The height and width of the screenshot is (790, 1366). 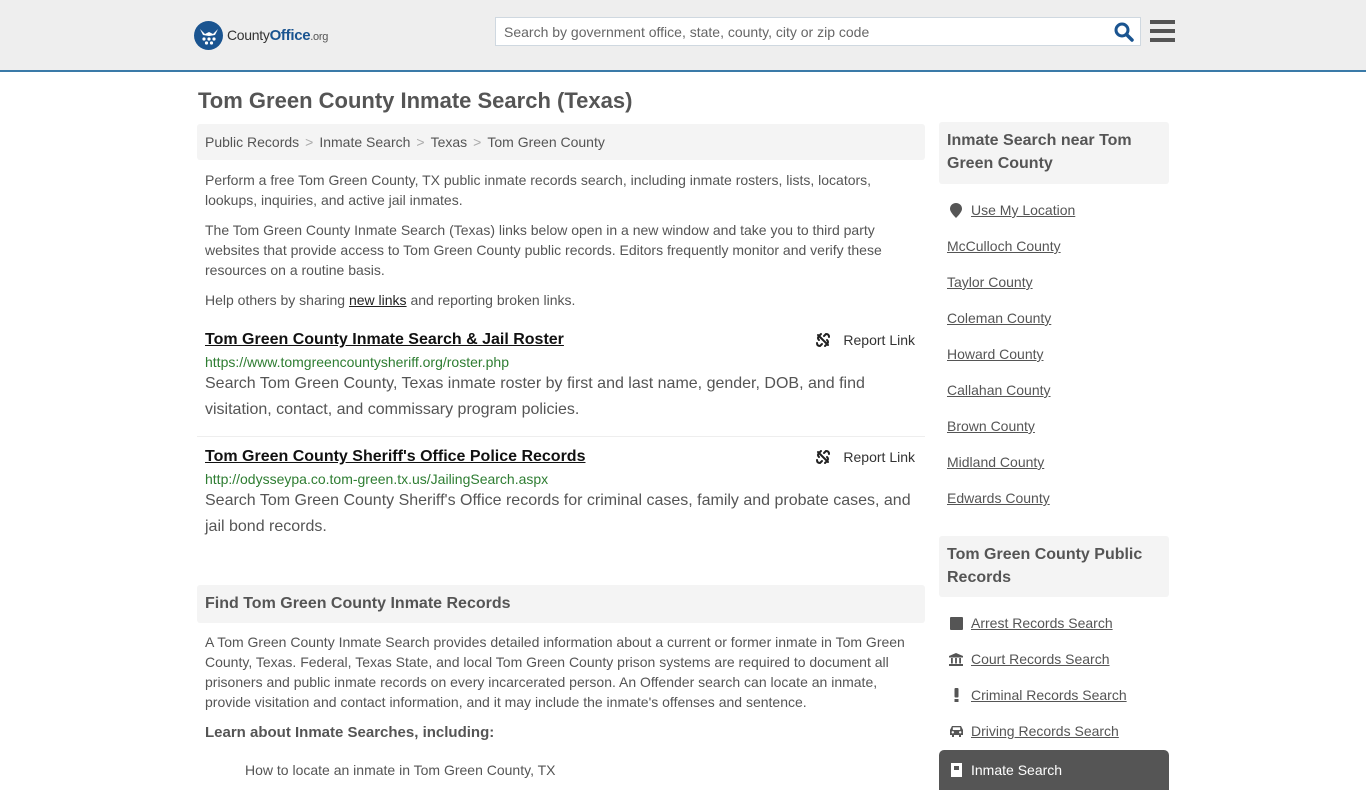 I want to click on breadcrumb-public-records: Public Records, so click(x=252, y=142).